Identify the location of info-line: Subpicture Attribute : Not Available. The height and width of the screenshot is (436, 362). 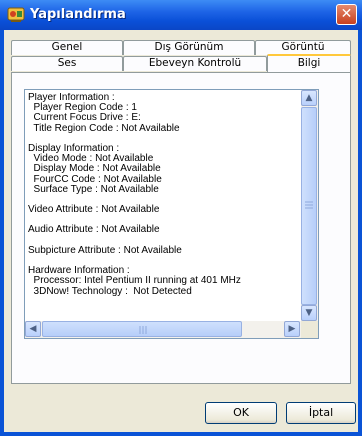
(105, 250).